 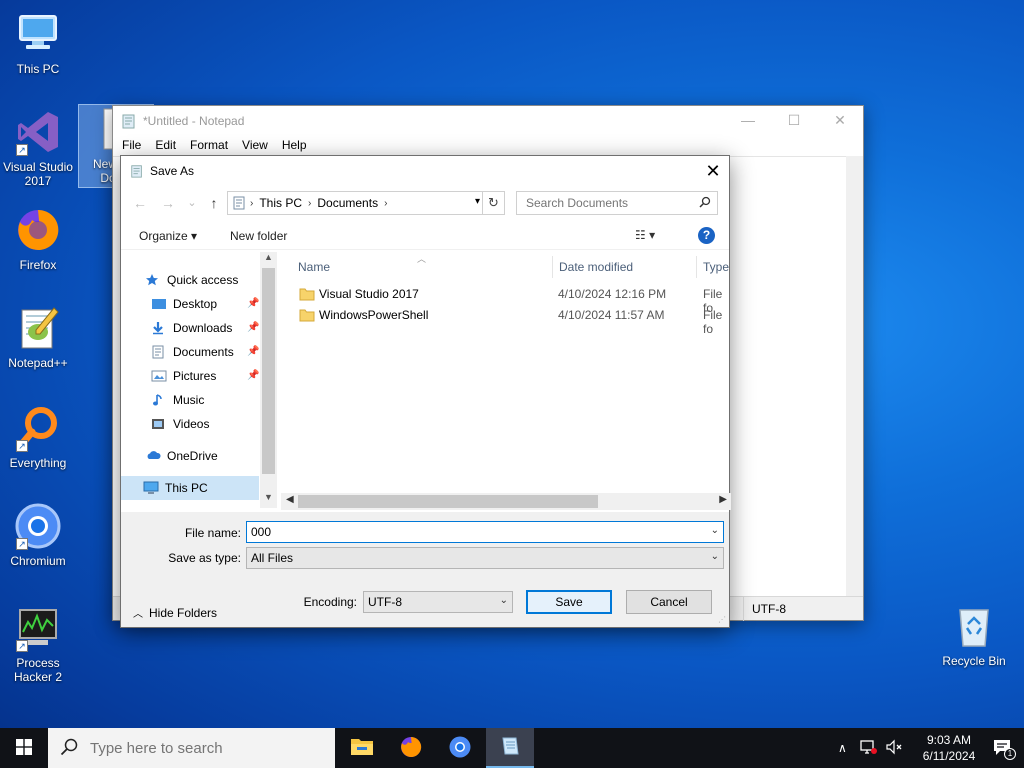 I want to click on new-folder-button: New folder, so click(x=258, y=236).